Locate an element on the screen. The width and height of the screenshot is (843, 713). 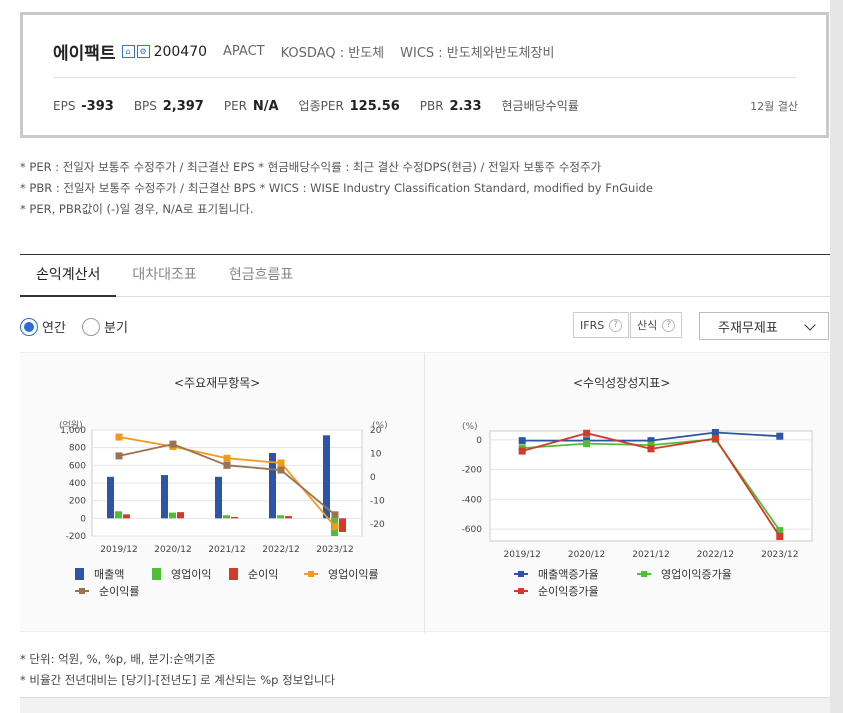
y2-tick-label: 0 is located at coordinates (373, 478).